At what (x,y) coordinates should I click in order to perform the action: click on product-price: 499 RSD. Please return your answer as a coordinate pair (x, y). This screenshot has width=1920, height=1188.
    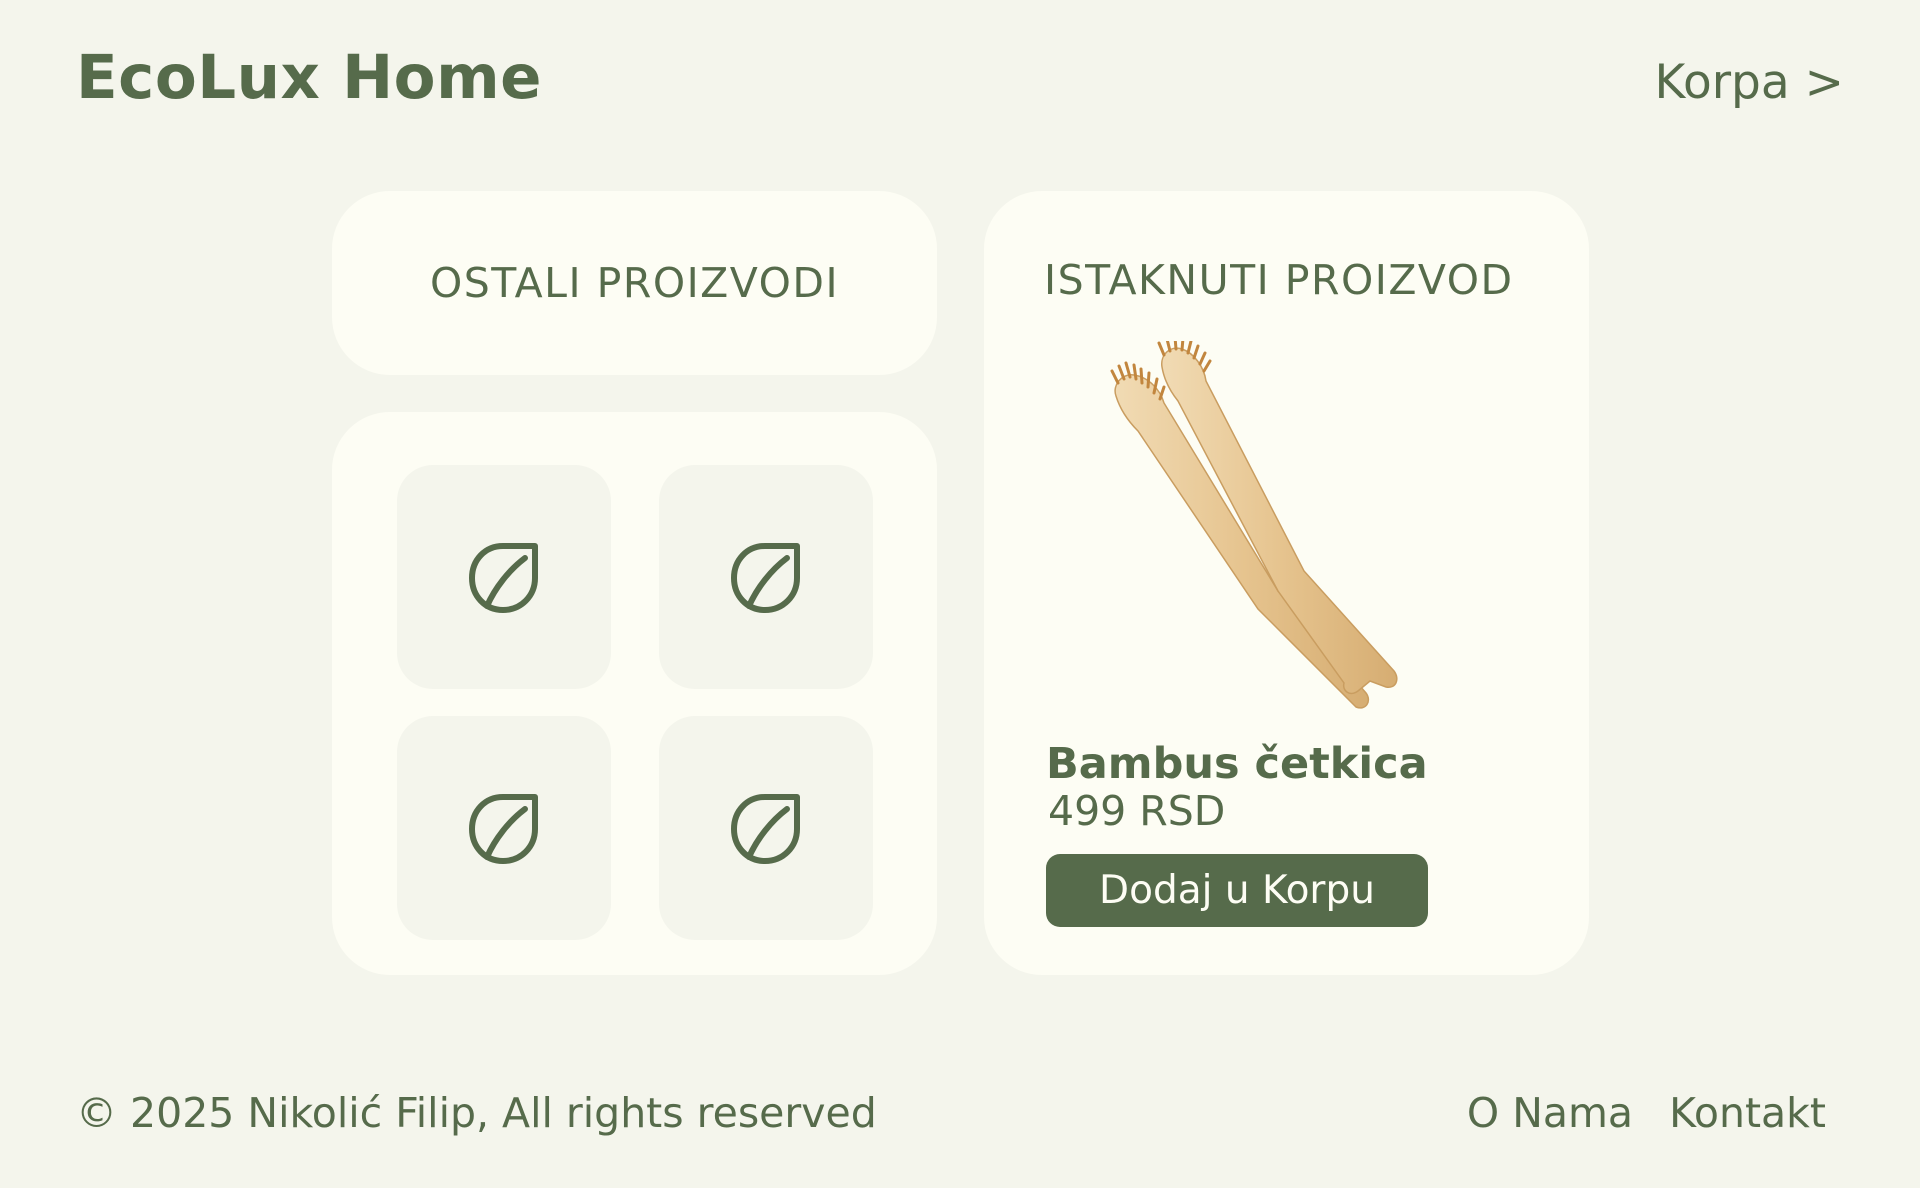
    Looking at the image, I should click on (1137, 811).